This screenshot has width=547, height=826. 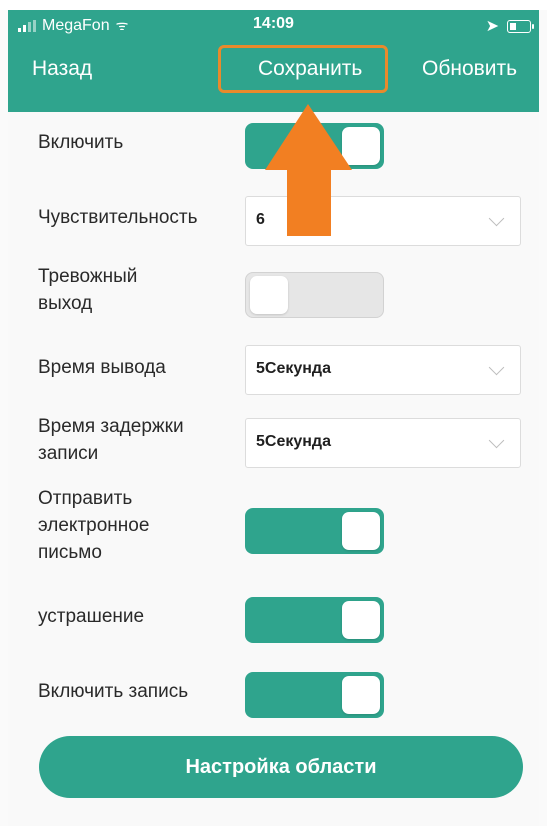 I want to click on save-button: Сохранить, so click(x=310, y=69).